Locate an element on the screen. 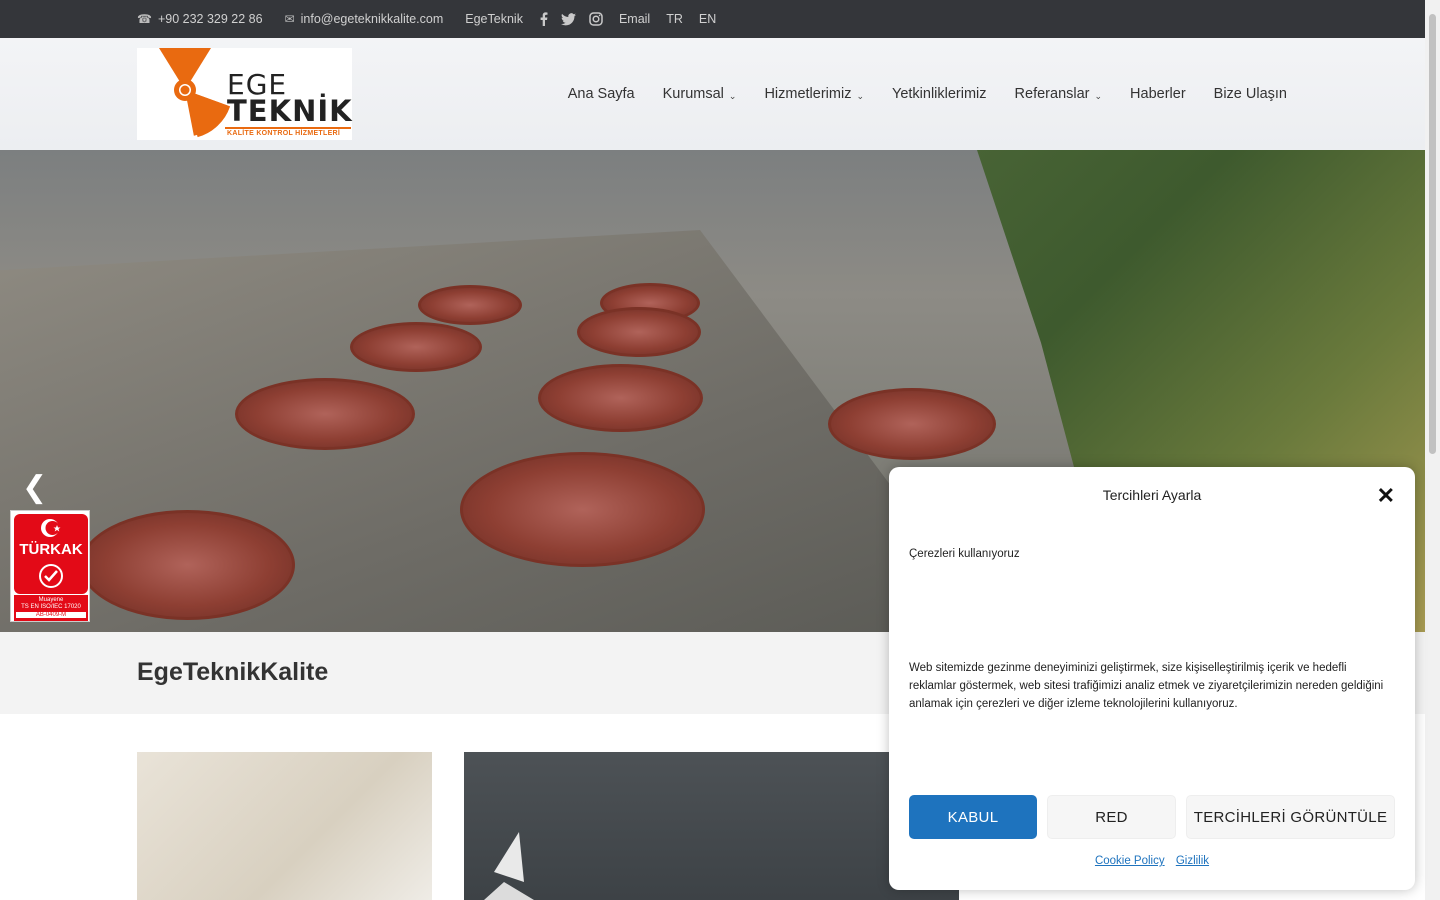  scrollbar-thumb is located at coordinates (1432, 234).